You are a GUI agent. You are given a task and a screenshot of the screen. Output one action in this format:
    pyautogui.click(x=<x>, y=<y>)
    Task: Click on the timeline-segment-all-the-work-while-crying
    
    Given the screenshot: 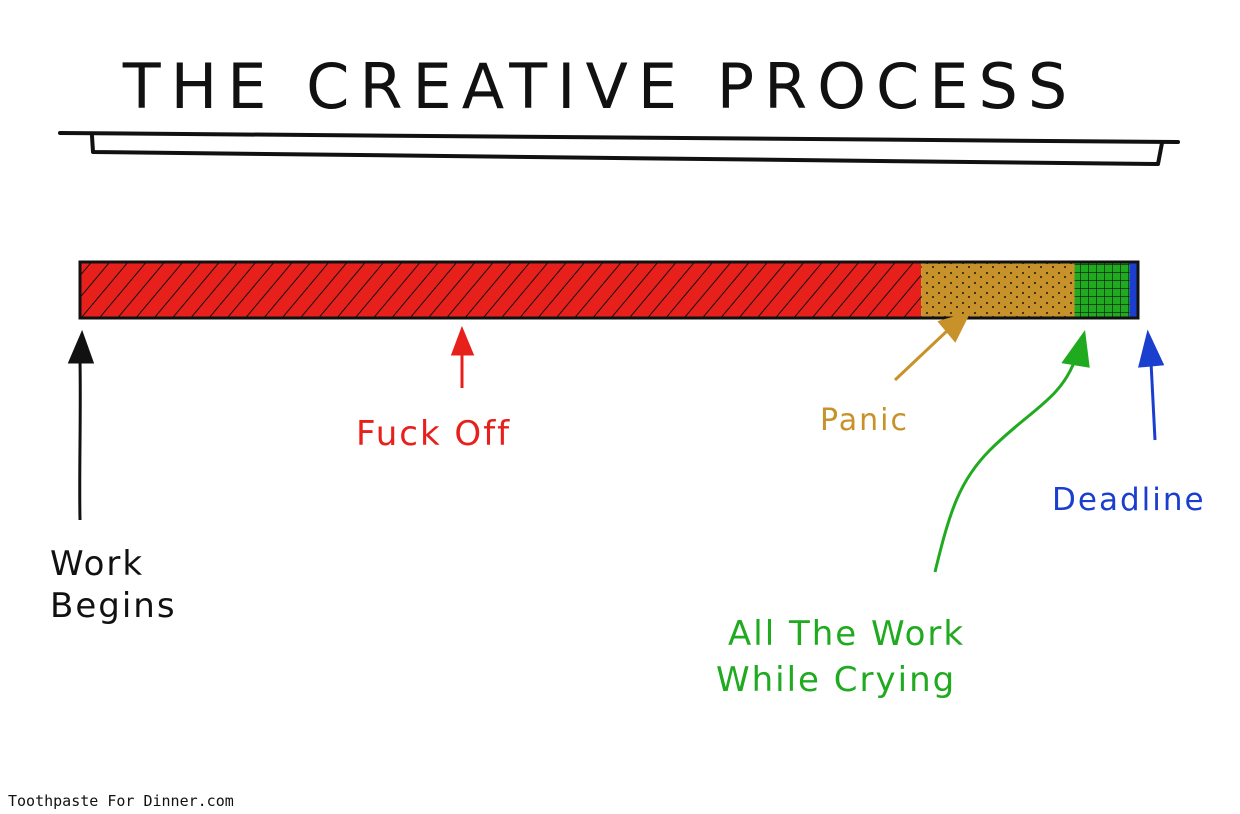 What is the action you would take?
    pyautogui.click(x=1102, y=290)
    